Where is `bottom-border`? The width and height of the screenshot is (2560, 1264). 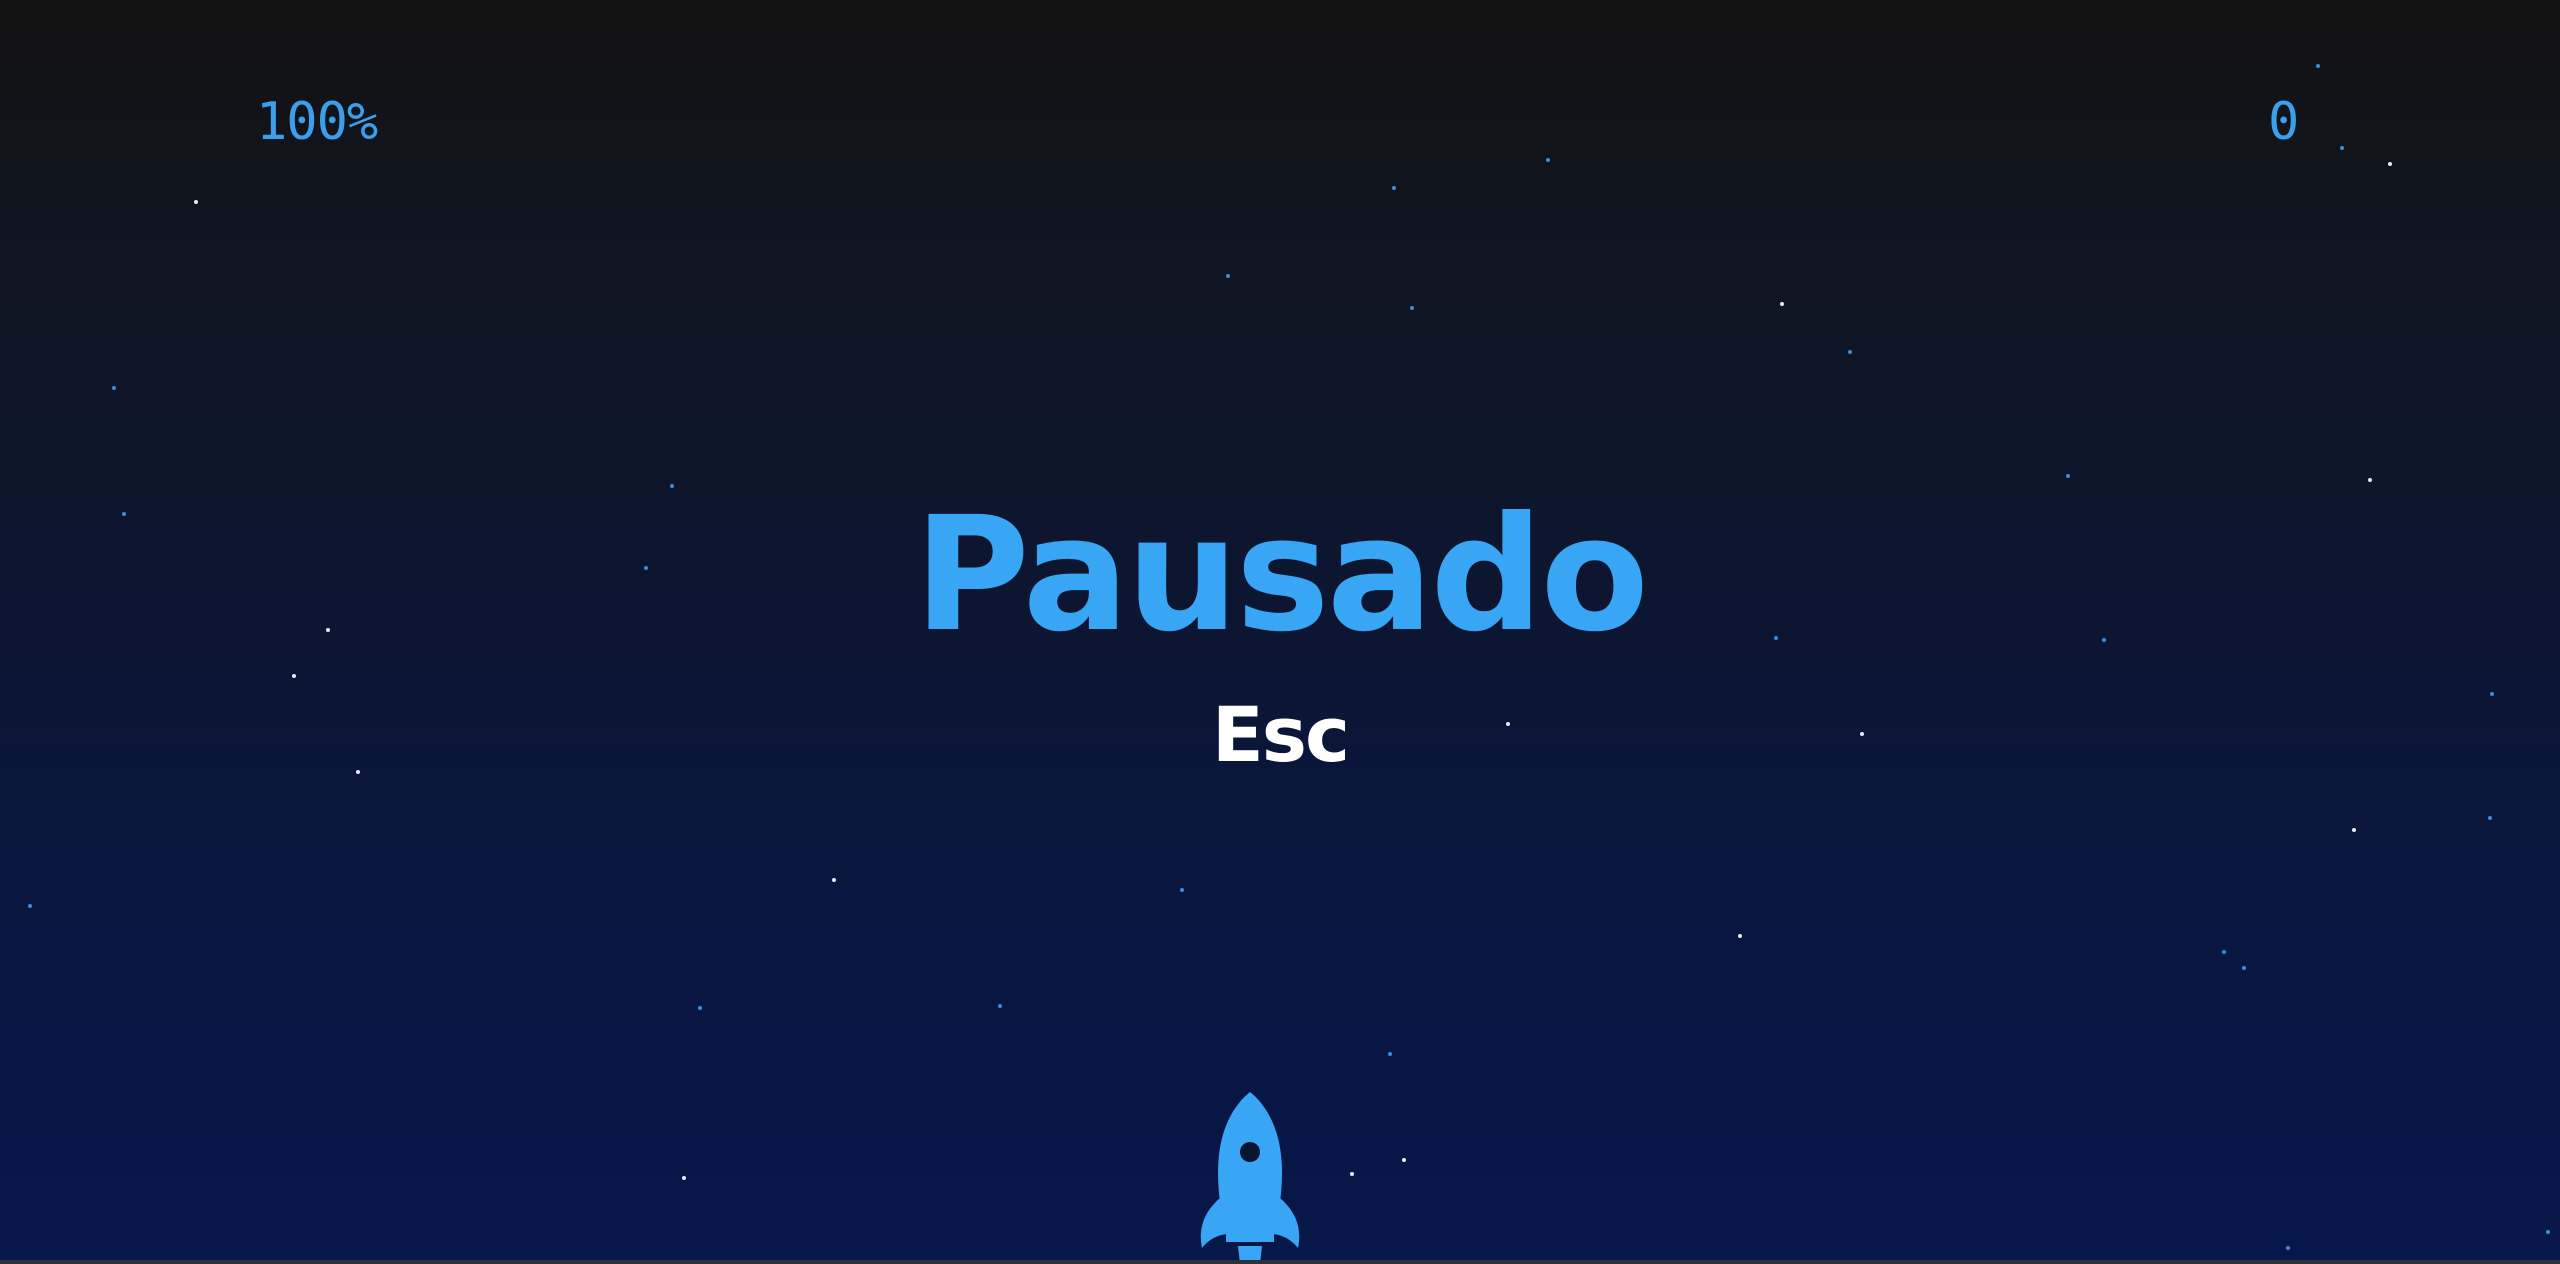 bottom-border is located at coordinates (1280, 1262).